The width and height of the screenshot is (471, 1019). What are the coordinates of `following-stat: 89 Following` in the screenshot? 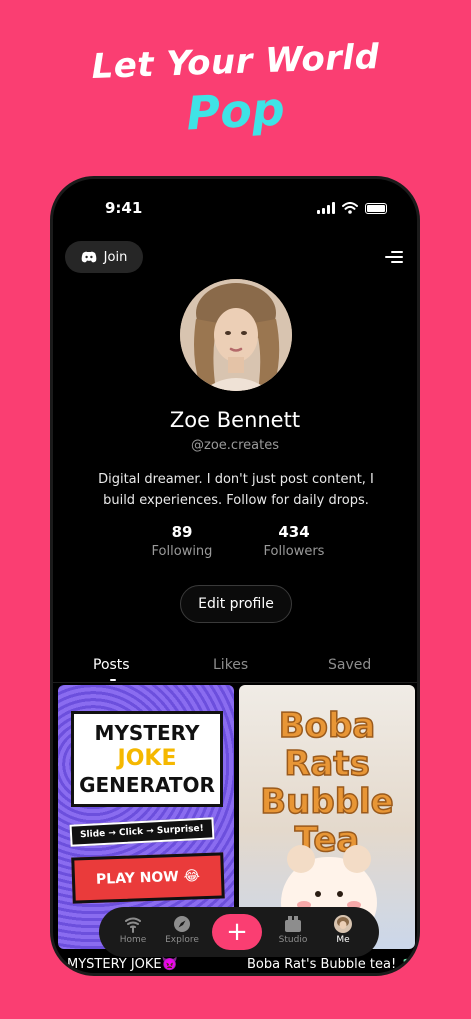 It's located at (182, 541).